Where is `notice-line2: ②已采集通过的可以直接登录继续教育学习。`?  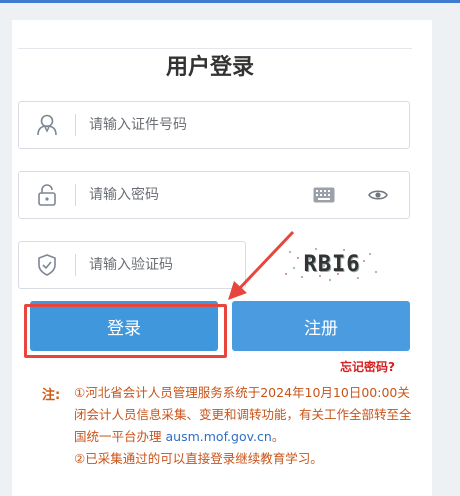
notice-line2: ②已采集通过的可以直接登录继续教育学习。 is located at coordinates (198, 458).